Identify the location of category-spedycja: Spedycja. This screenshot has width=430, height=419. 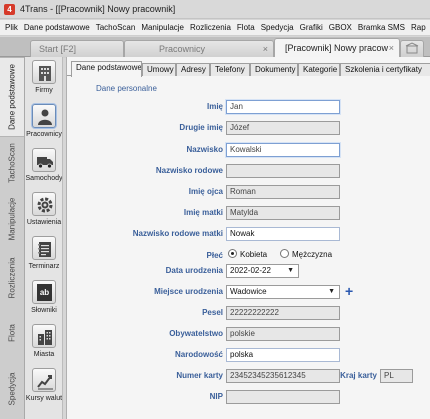
(12, 389).